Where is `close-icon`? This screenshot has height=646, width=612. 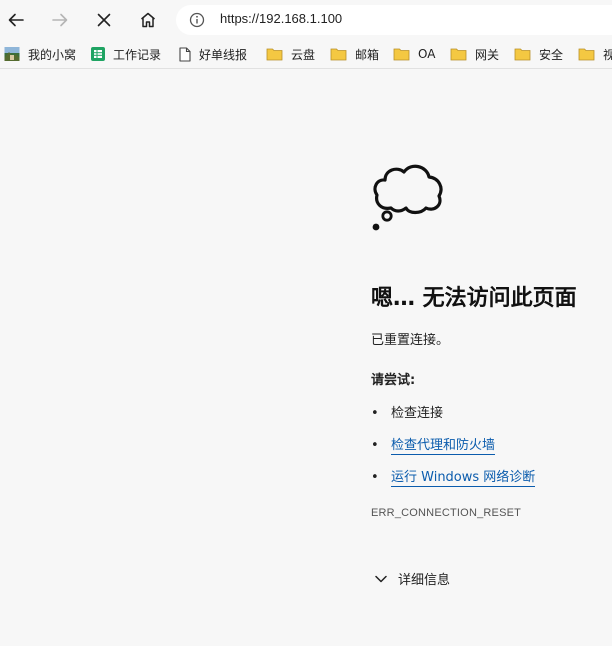 close-icon is located at coordinates (104, 20).